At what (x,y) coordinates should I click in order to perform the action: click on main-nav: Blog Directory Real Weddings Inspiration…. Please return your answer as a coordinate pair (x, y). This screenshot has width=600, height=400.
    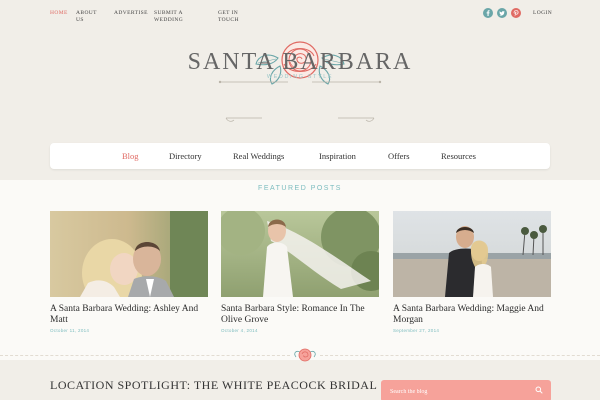
    Looking at the image, I should click on (300, 156).